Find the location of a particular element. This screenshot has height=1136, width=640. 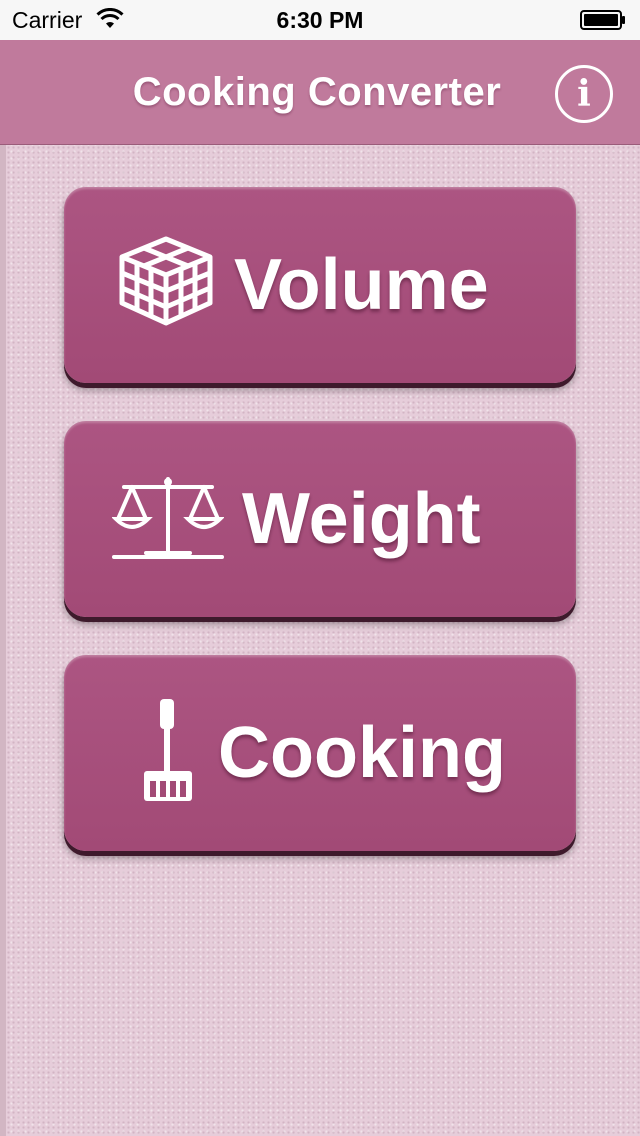

navigation-bar: Cooking Converter i is located at coordinates (320, 92).